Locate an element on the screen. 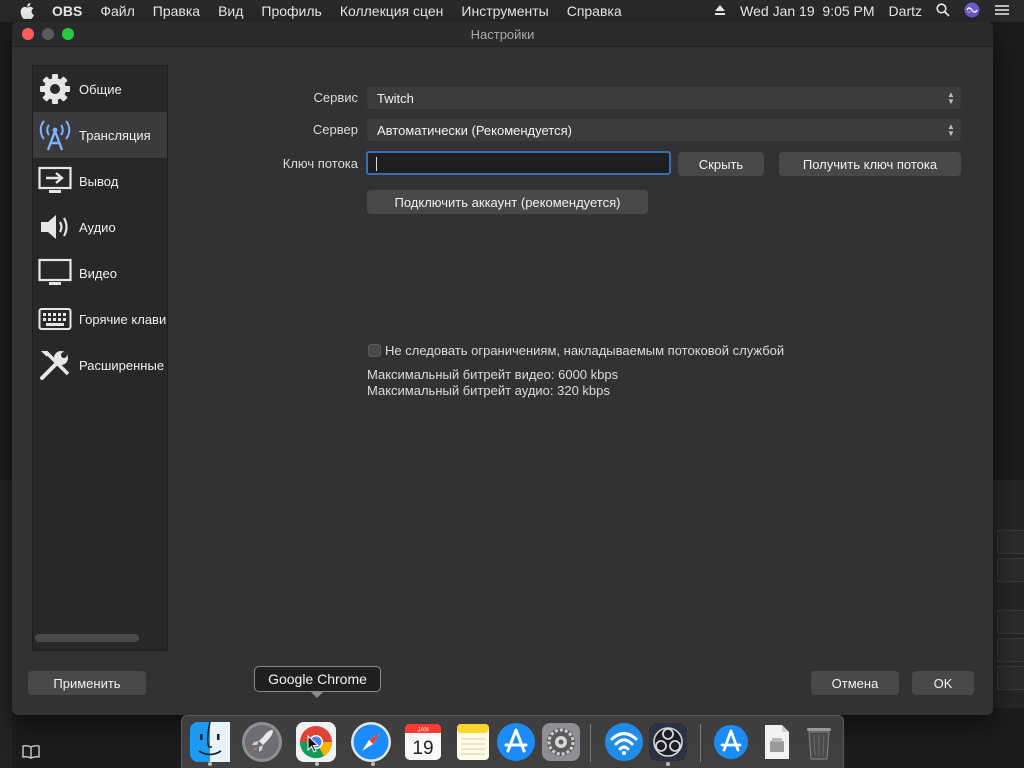 Image resolution: width=1024 pixels, height=768 pixels. max-video-bitrate-text: Максимальный битрейт видео: 6000 kbps is located at coordinates (493, 374).